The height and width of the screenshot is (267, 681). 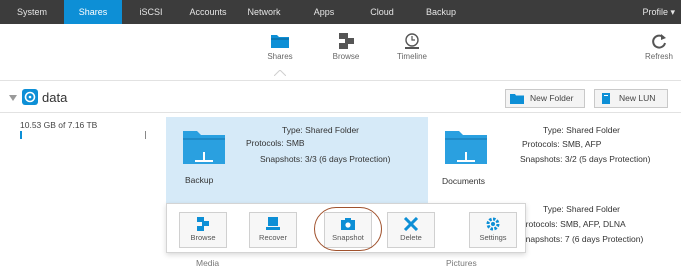 I want to click on nav-tab-cloud: Cloud, so click(x=382, y=12).